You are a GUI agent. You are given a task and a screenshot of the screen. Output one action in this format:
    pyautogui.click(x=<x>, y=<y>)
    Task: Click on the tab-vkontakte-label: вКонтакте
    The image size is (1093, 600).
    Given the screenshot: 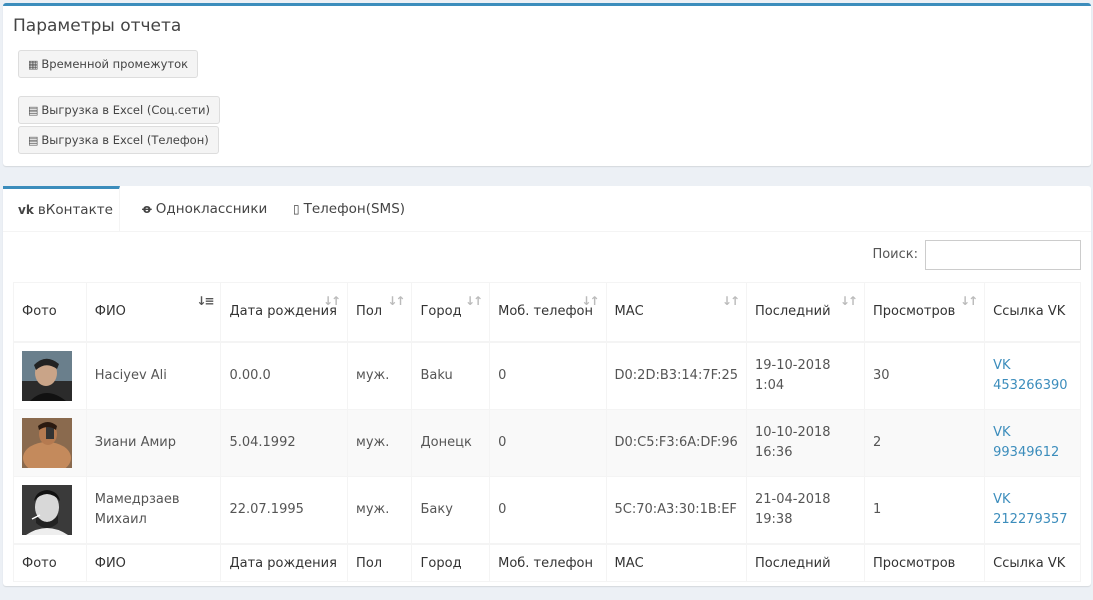 What is the action you would take?
    pyautogui.click(x=75, y=210)
    